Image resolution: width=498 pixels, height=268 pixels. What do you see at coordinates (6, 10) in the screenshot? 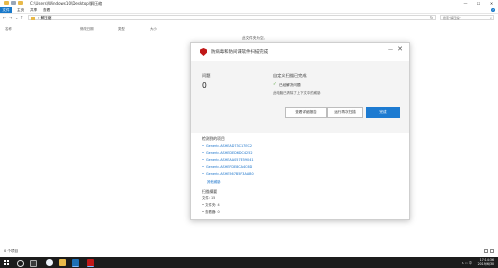
I see `tab-file: 文件` at bounding box center [6, 10].